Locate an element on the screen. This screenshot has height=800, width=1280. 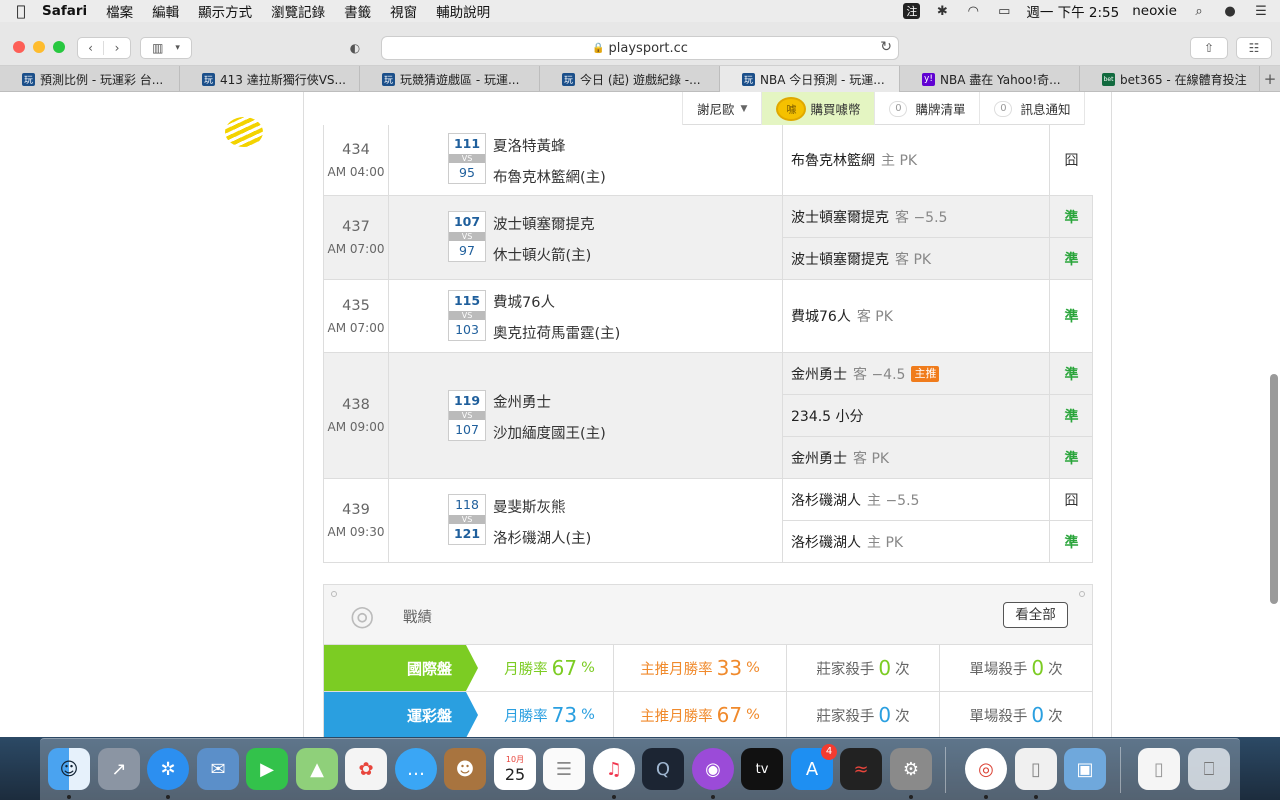
launchpad-icon: ↗ is located at coordinates (119, 769).